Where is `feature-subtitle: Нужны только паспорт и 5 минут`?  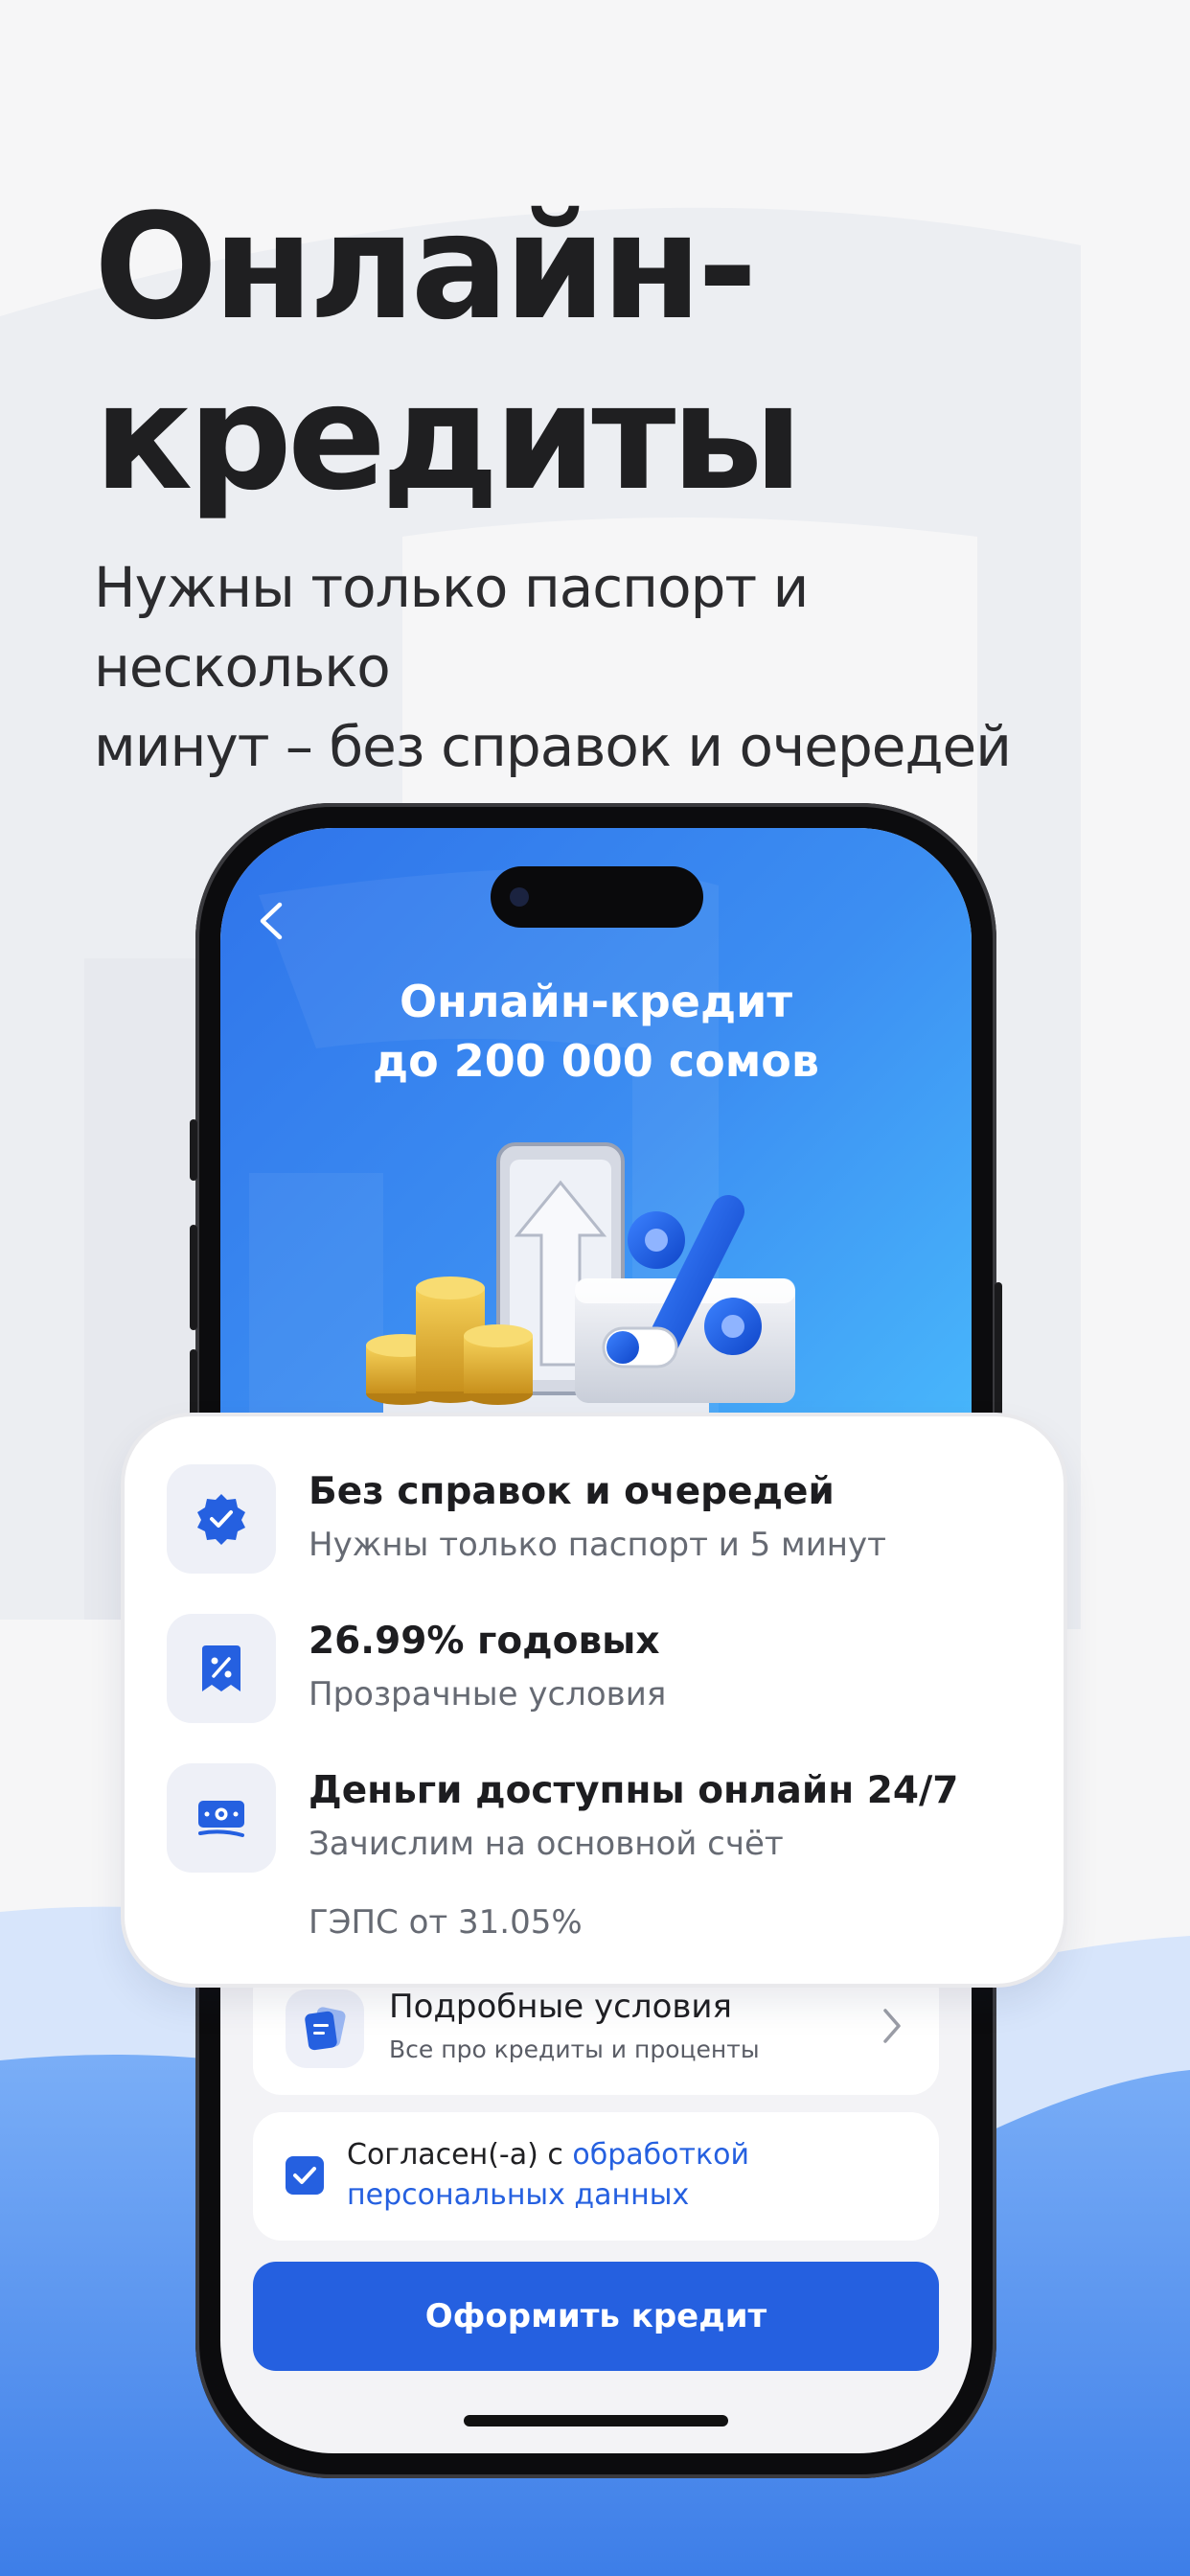 feature-subtitle: Нужны только паспорт и 5 минут is located at coordinates (598, 1545).